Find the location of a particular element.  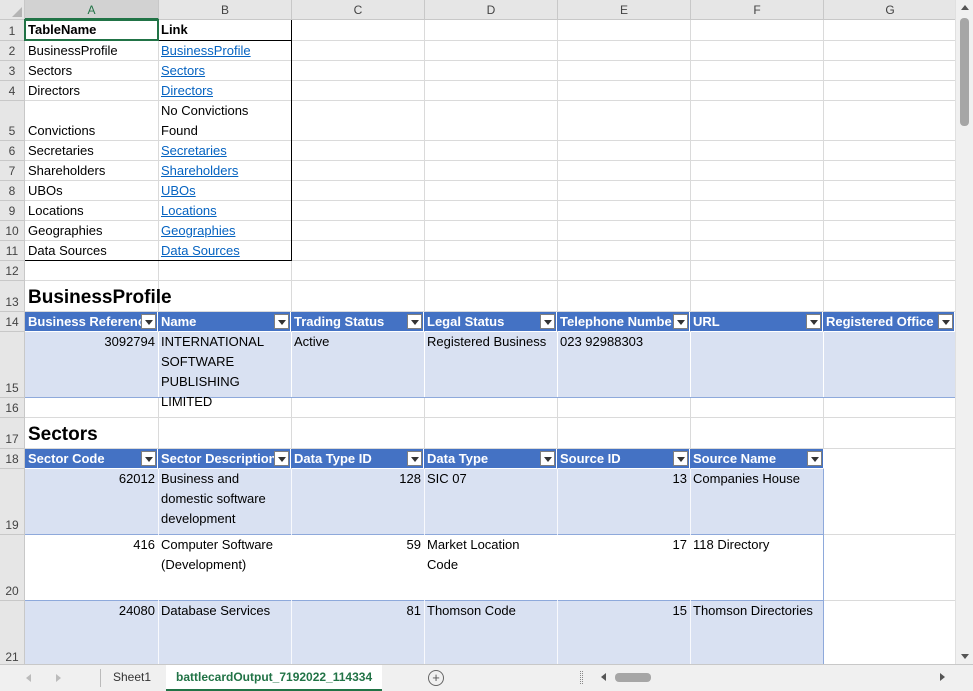

horizontal-scroll-thumb is located at coordinates (633, 677).